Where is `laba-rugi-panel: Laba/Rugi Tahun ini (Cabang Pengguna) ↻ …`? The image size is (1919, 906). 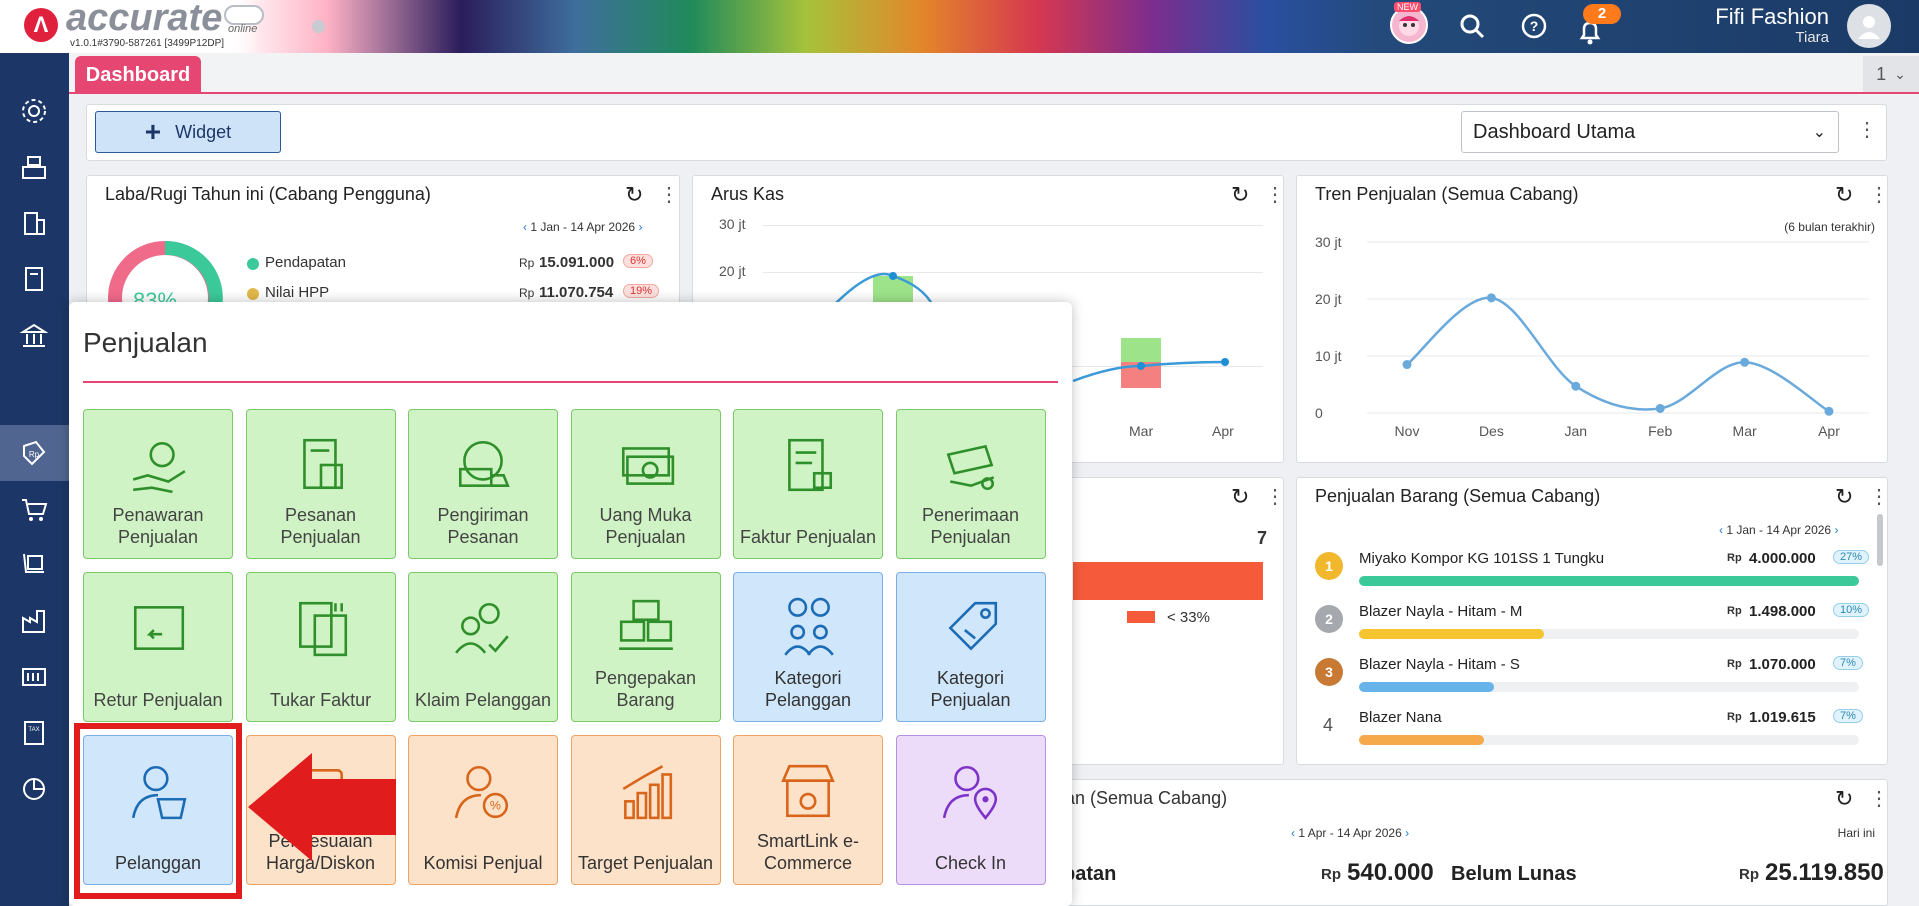 laba-rugi-panel: Laba/Rugi Tahun ini (Cabang Pengguna) ↻ … is located at coordinates (383, 245).